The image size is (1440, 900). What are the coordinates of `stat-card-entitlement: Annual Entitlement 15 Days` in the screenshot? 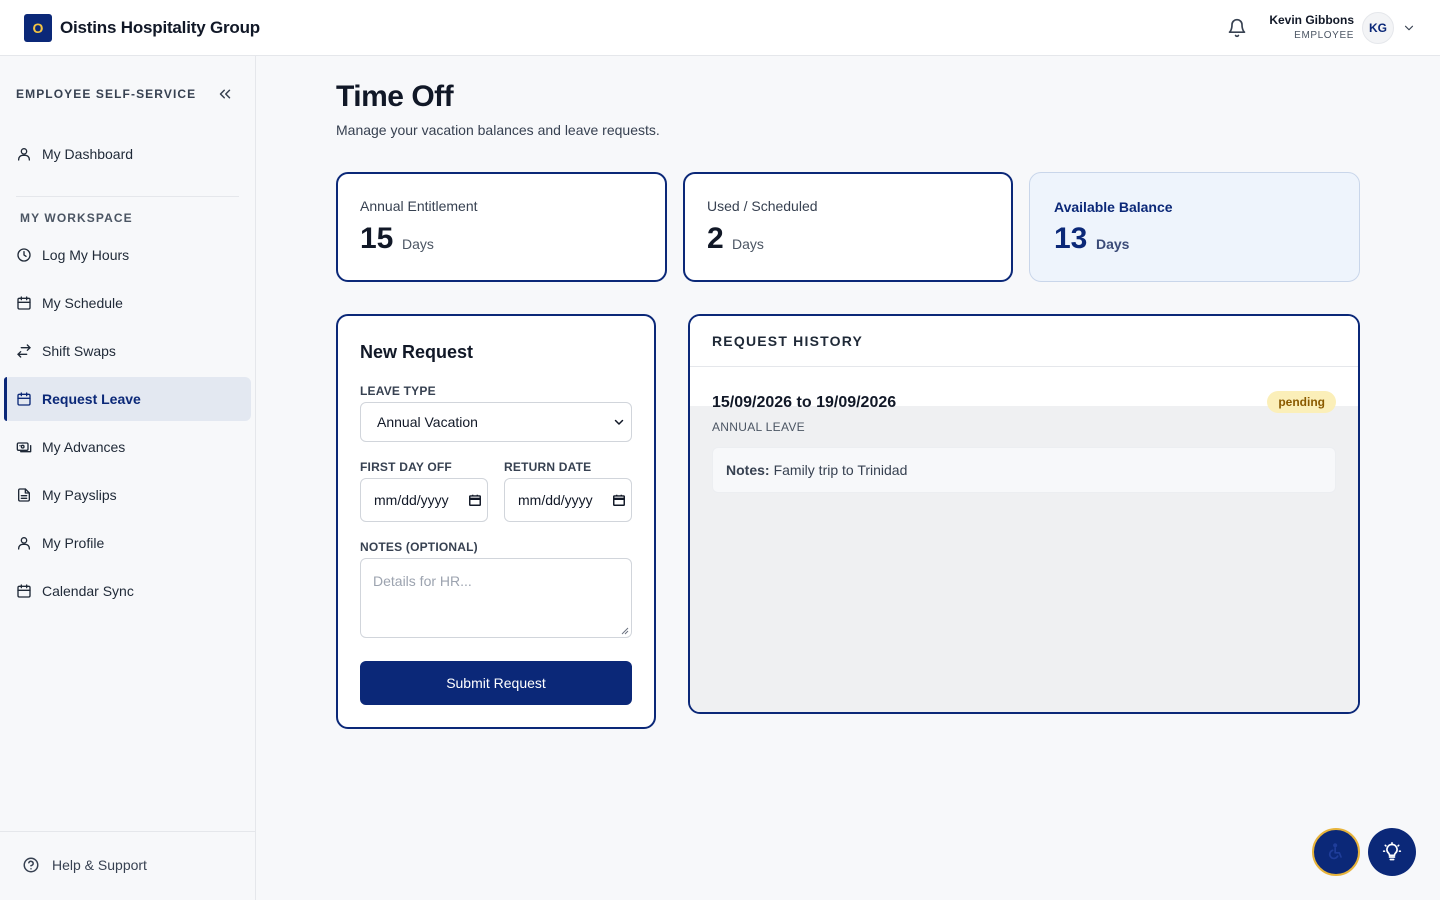 It's located at (501, 227).